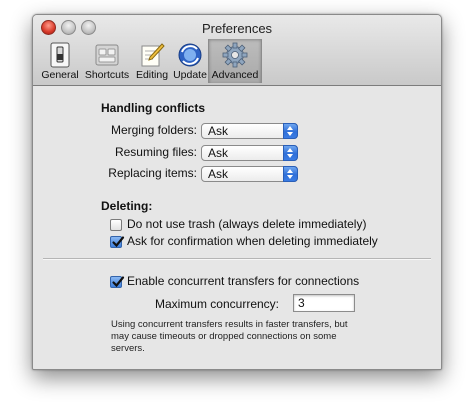 The height and width of the screenshot is (411, 474). What do you see at coordinates (153, 55) in the screenshot?
I see `pencil-paper-icon` at bounding box center [153, 55].